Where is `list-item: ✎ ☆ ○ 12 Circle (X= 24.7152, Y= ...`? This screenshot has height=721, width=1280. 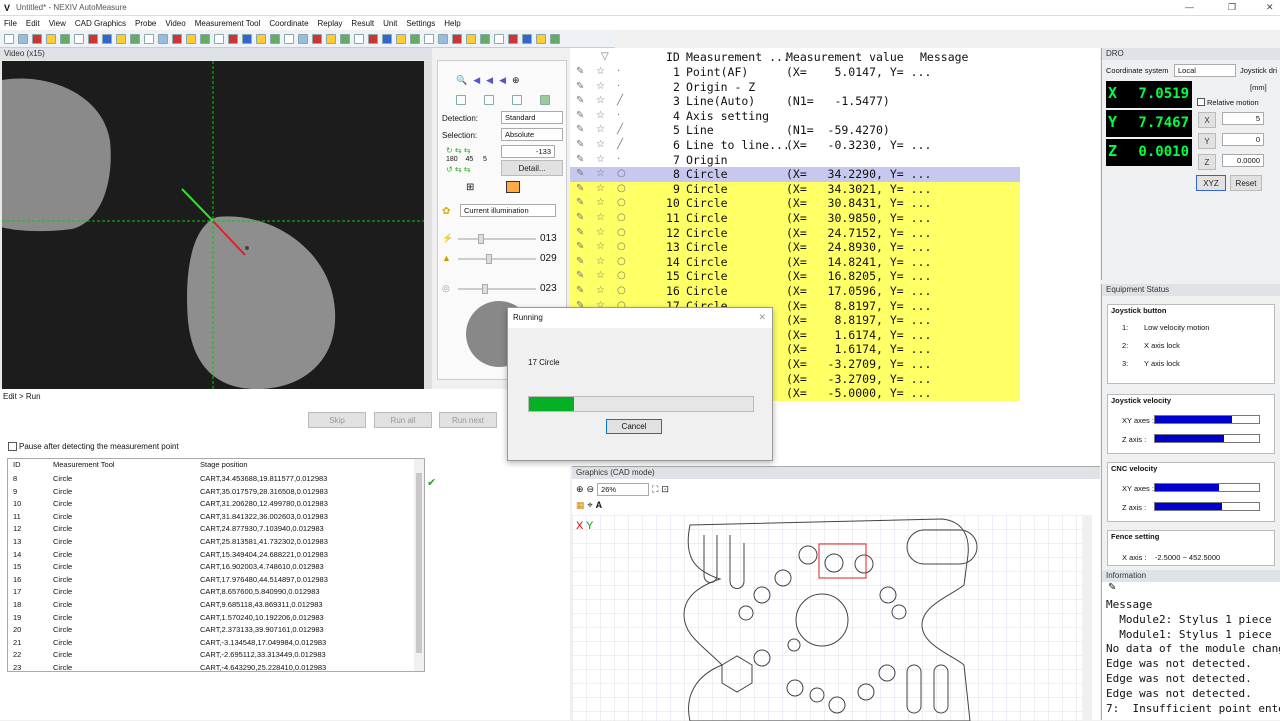
list-item: ✎ ☆ ○ 12 Circle (X= 24.7152, Y= ... is located at coordinates (795, 233).